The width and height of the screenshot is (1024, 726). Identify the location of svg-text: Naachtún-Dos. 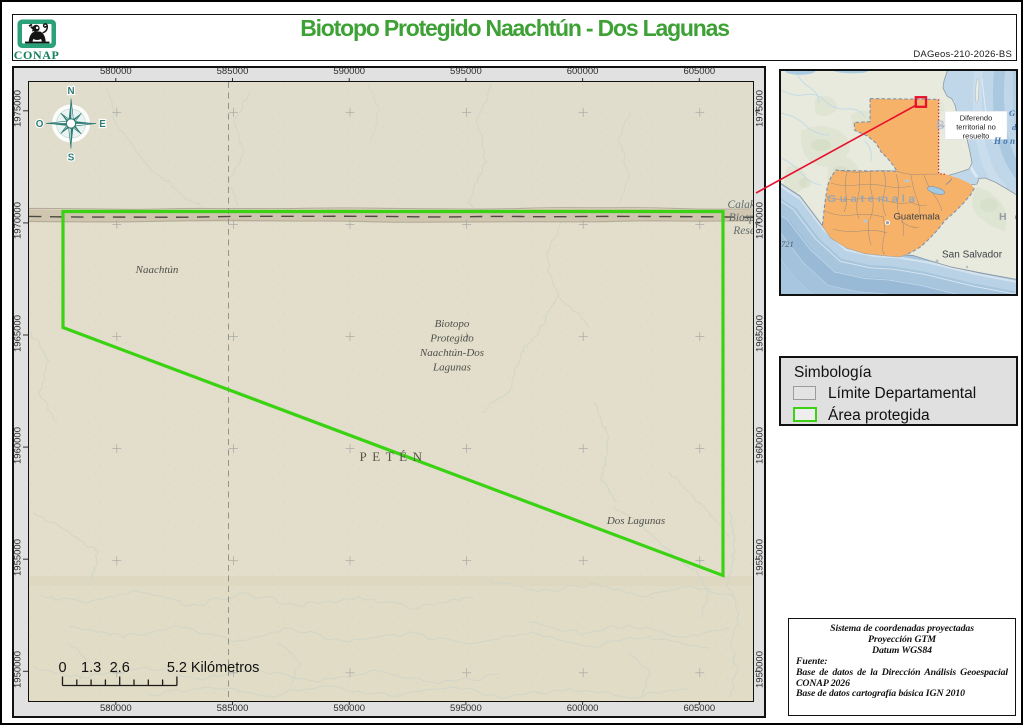
(451, 353).